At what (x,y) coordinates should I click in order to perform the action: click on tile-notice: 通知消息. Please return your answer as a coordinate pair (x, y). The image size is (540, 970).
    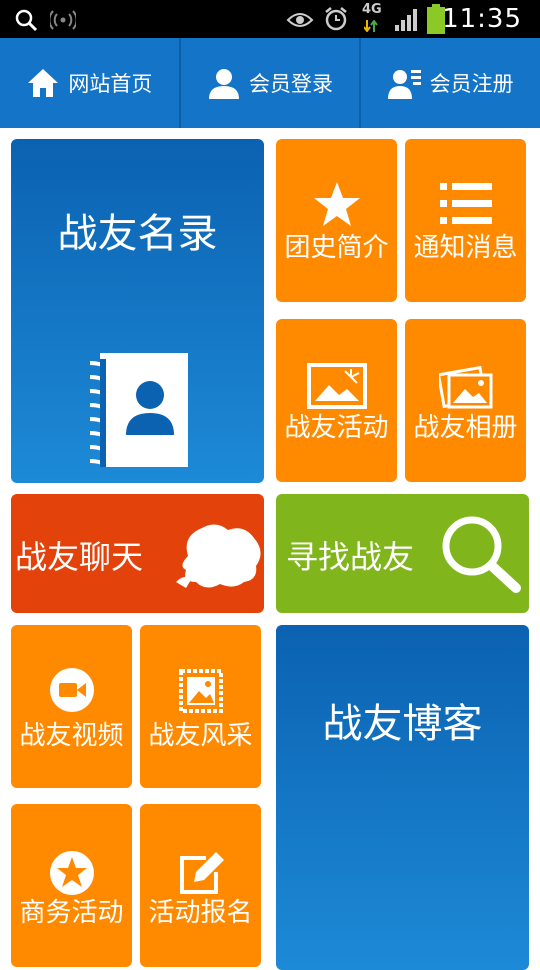
    Looking at the image, I should click on (465, 220).